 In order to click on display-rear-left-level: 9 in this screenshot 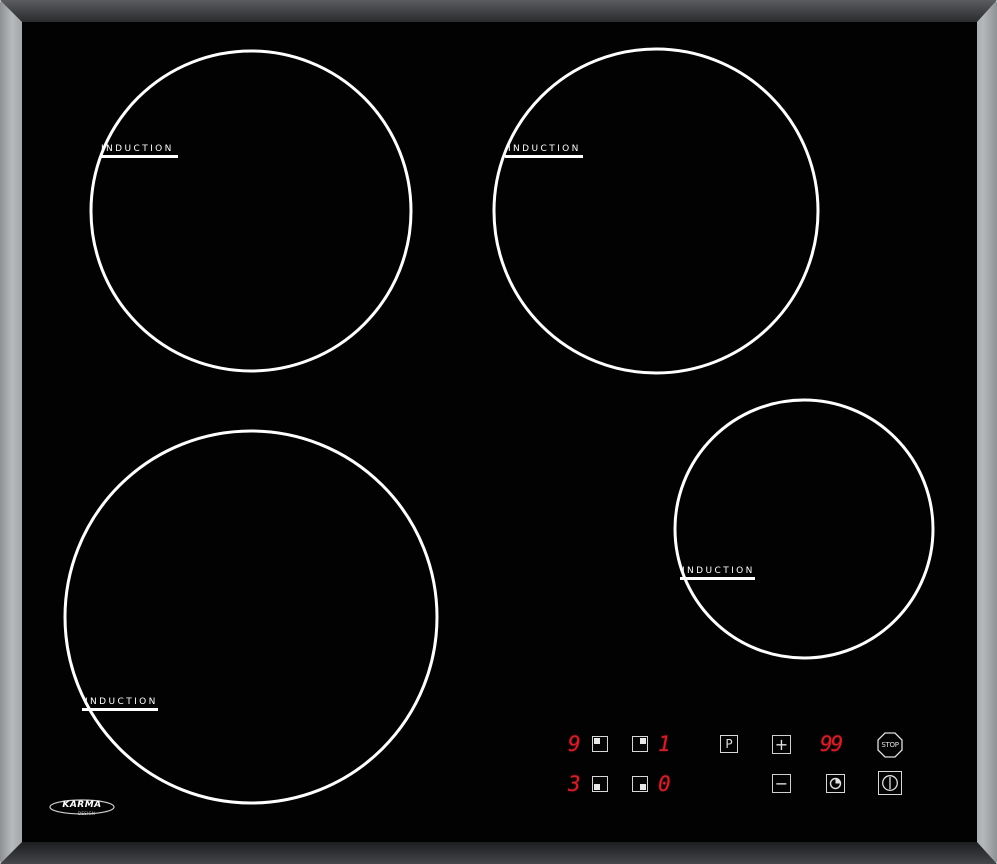, I will do `click(574, 744)`.